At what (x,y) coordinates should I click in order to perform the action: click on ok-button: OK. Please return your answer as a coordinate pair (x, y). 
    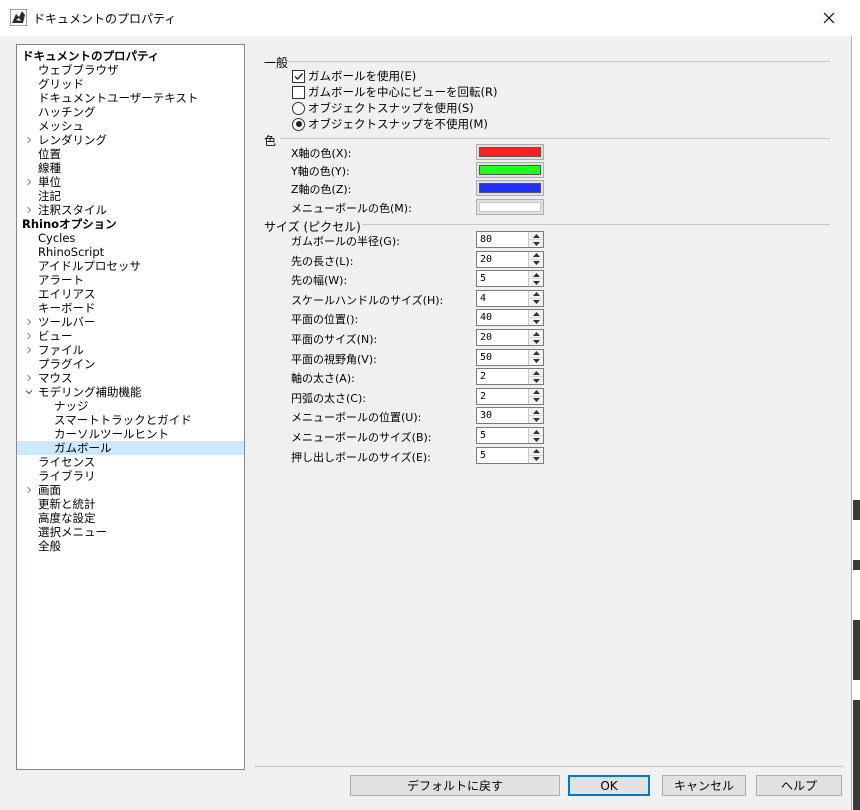
    Looking at the image, I should click on (609, 785).